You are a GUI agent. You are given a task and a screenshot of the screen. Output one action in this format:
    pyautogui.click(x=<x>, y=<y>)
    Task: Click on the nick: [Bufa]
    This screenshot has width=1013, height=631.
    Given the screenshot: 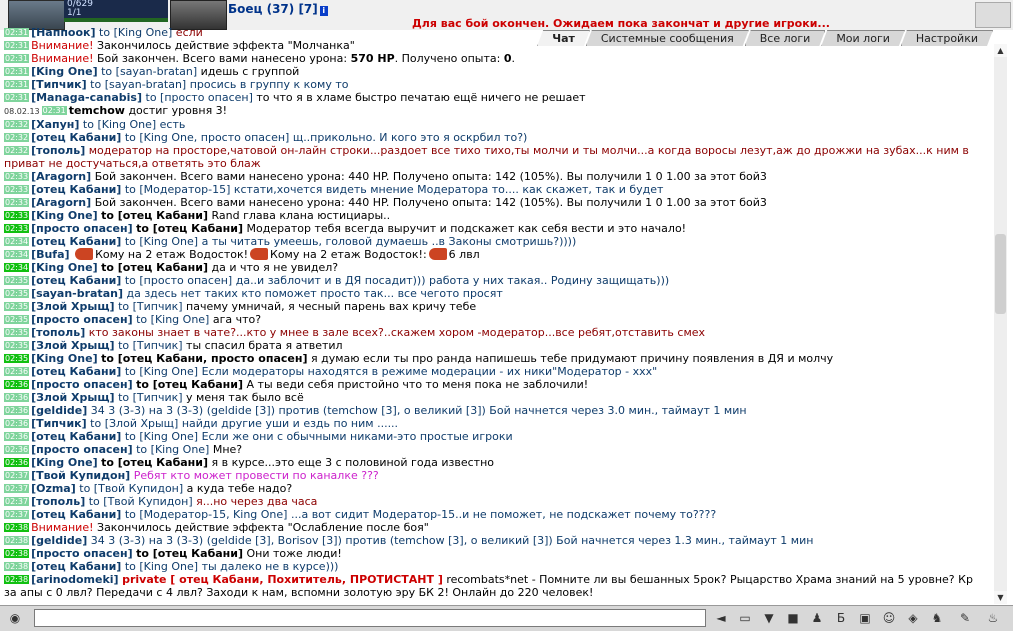 What is the action you would take?
    pyautogui.click(x=50, y=254)
    